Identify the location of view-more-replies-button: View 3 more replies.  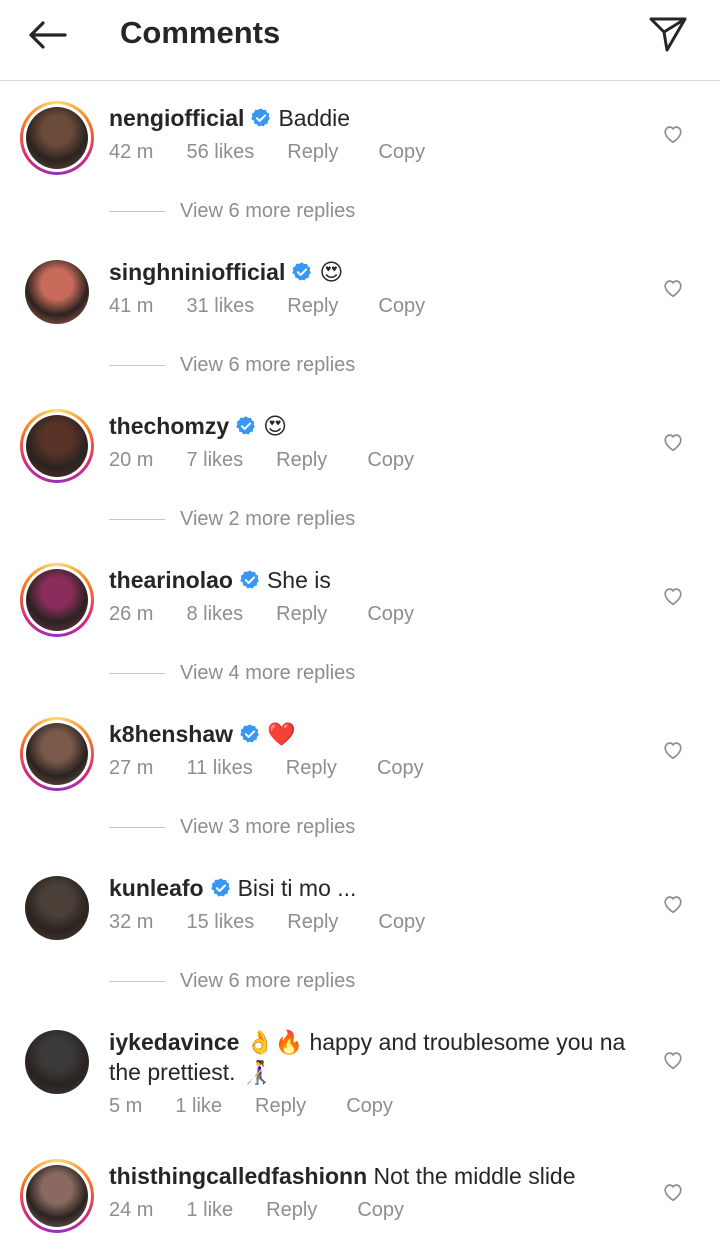
(232, 827).